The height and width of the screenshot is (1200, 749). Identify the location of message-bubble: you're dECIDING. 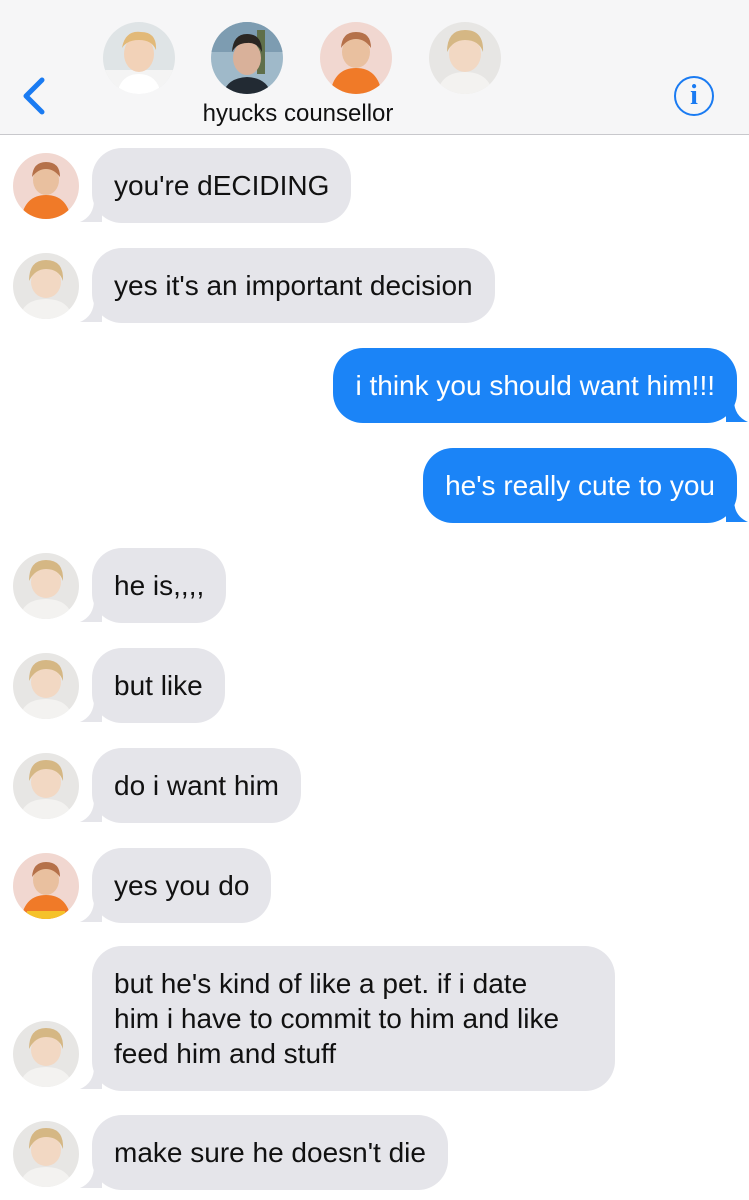
(222, 185).